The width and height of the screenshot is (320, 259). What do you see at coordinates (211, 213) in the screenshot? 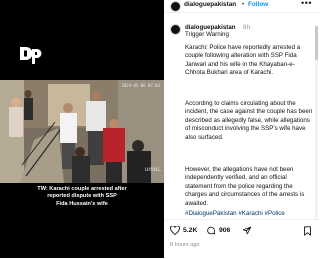
I see `hashtag-dialoguepakistan: #DialoguePakistan` at bounding box center [211, 213].